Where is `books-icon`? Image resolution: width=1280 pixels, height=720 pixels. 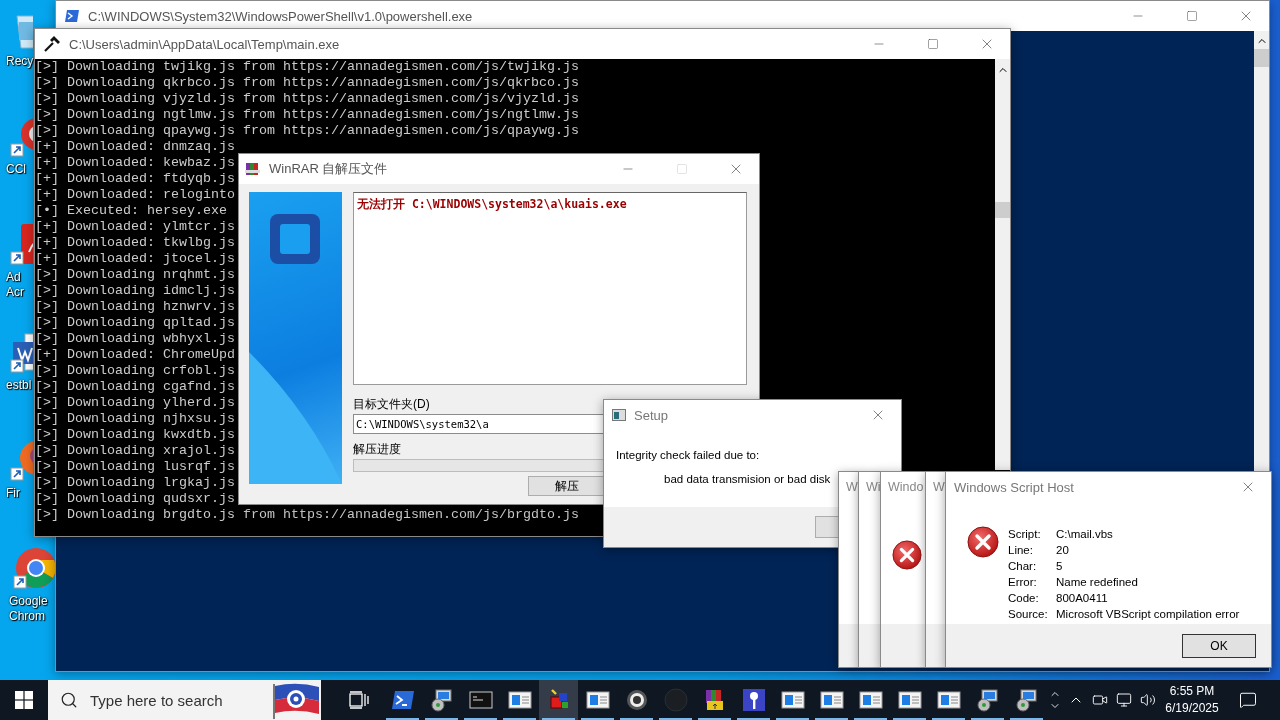 books-icon is located at coordinates (253, 169).